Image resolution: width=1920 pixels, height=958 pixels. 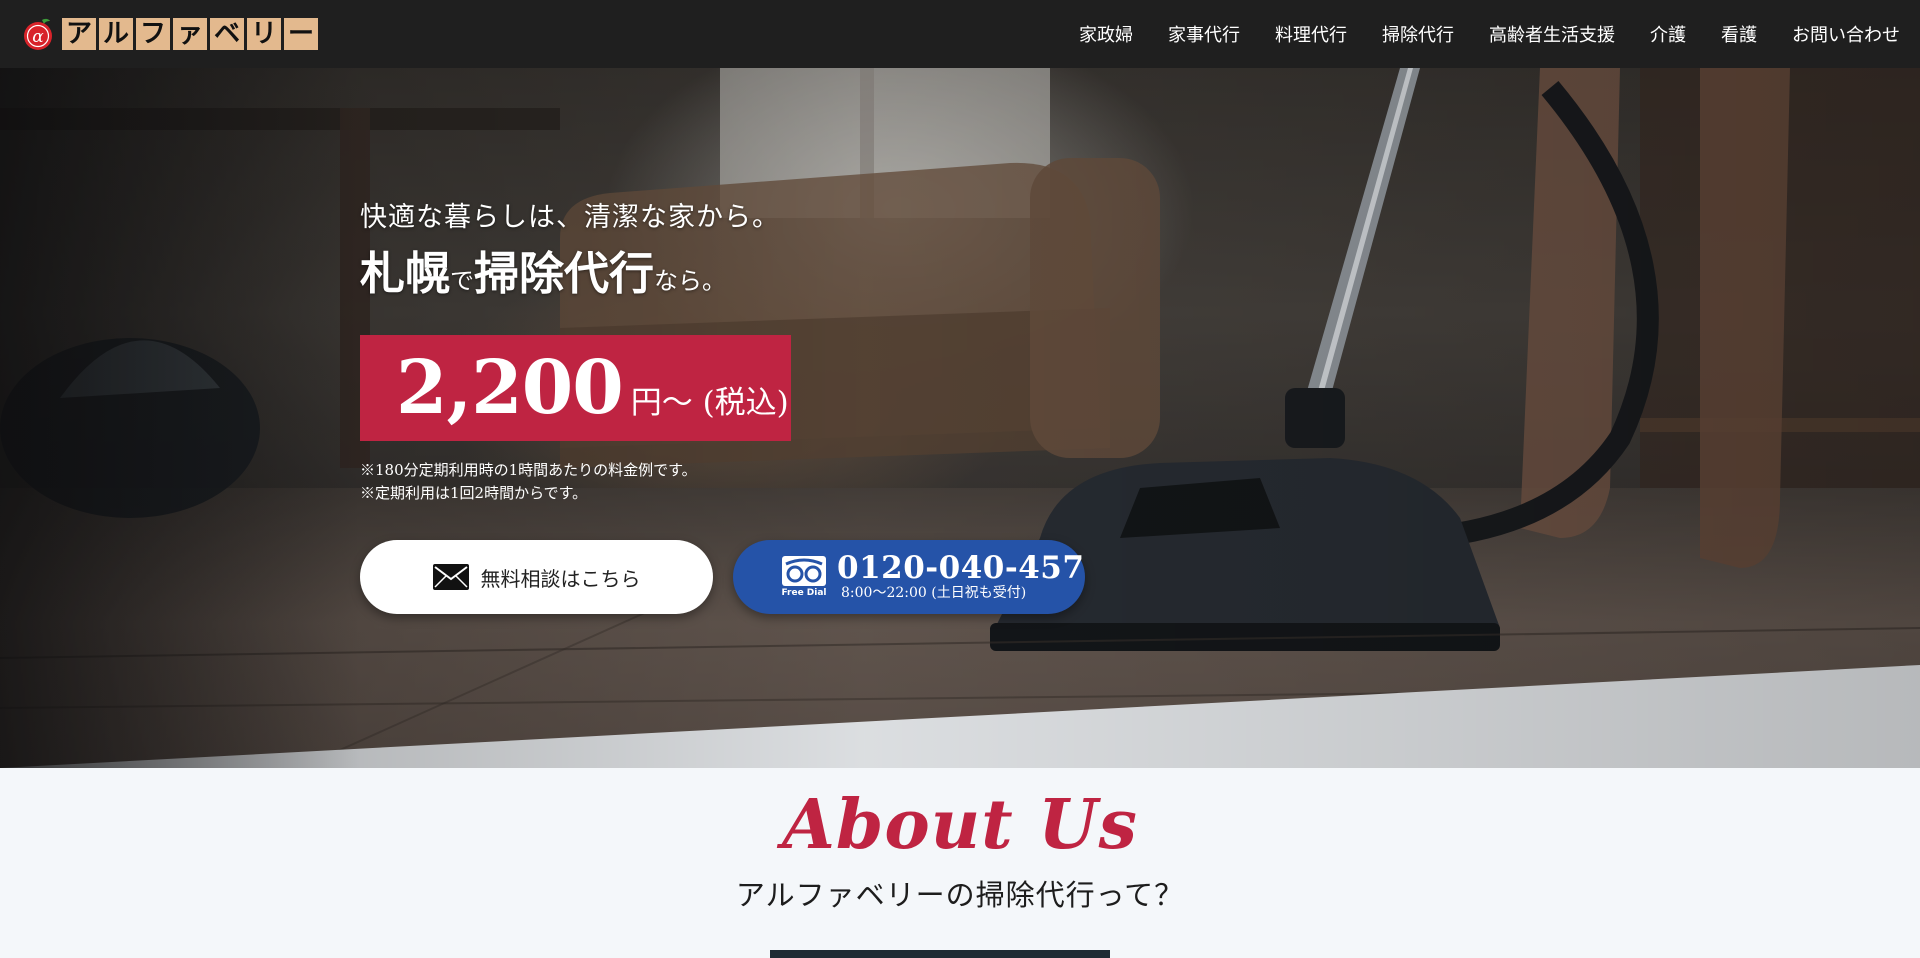 I want to click on nav-item-housework: 家事代行, so click(x=1204, y=34).